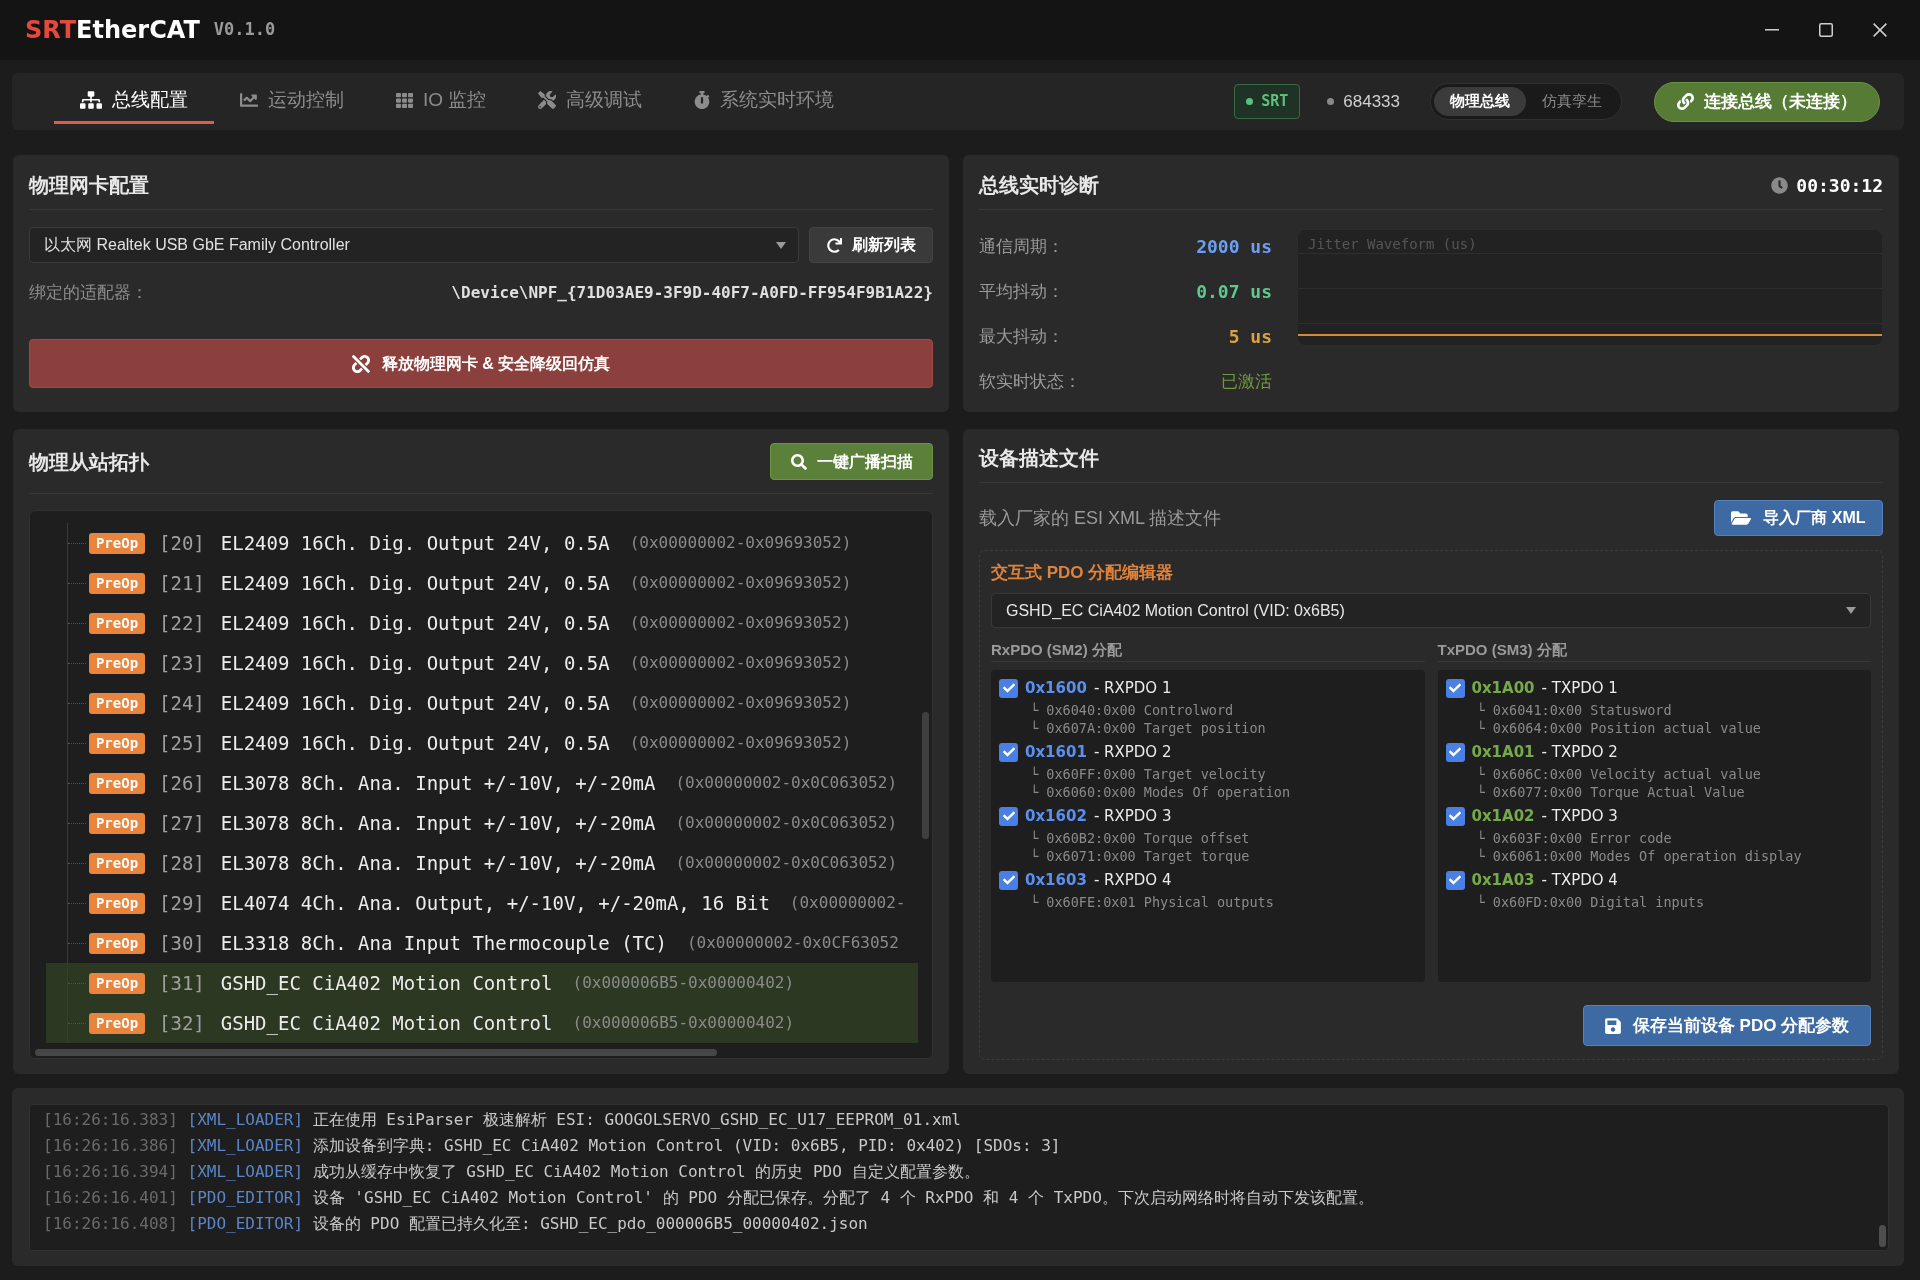  Describe the element at coordinates (1056, 752) in the screenshot. I see `pdo-index: 0x1601` at that location.